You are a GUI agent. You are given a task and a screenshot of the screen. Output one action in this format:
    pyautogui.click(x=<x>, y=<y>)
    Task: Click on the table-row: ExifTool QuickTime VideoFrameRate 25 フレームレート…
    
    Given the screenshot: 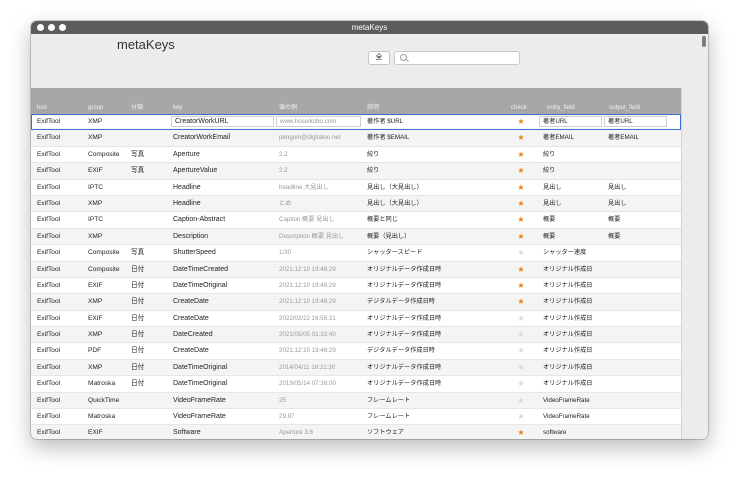 What is the action you would take?
    pyautogui.click(x=356, y=401)
    